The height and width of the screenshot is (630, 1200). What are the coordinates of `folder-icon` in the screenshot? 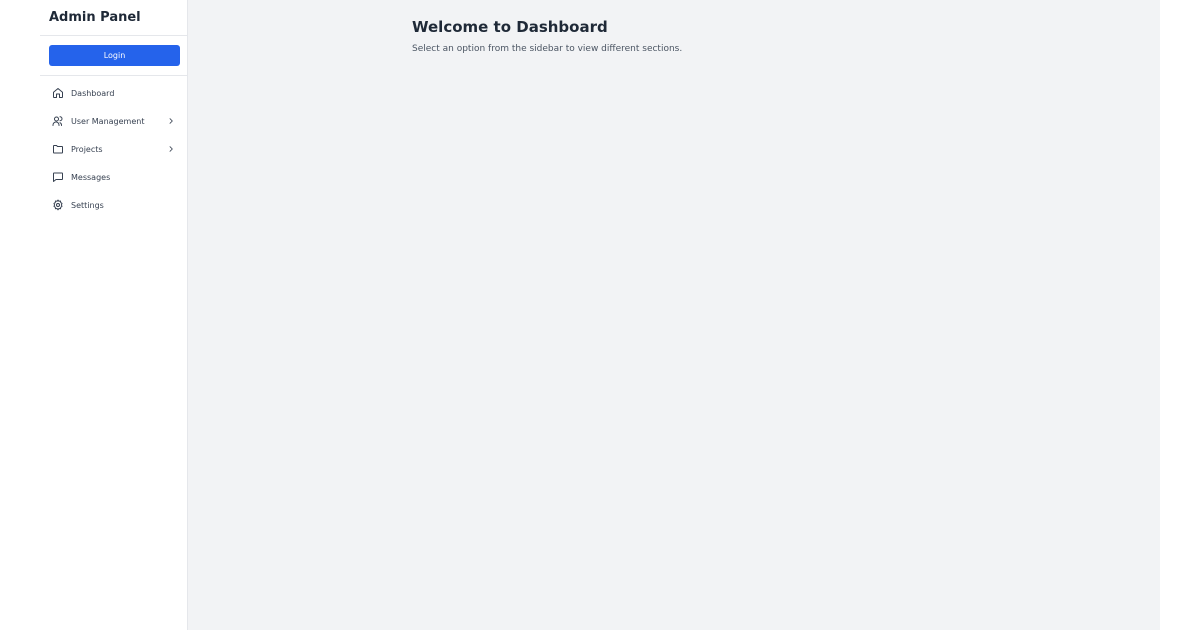 It's located at (57, 149).